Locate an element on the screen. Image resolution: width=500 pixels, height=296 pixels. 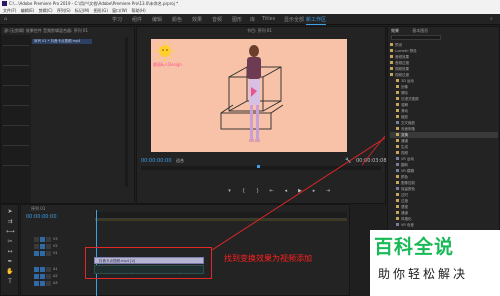
watermark-logo: 百科全说 助你轻松解决 is located at coordinates (435, 263).